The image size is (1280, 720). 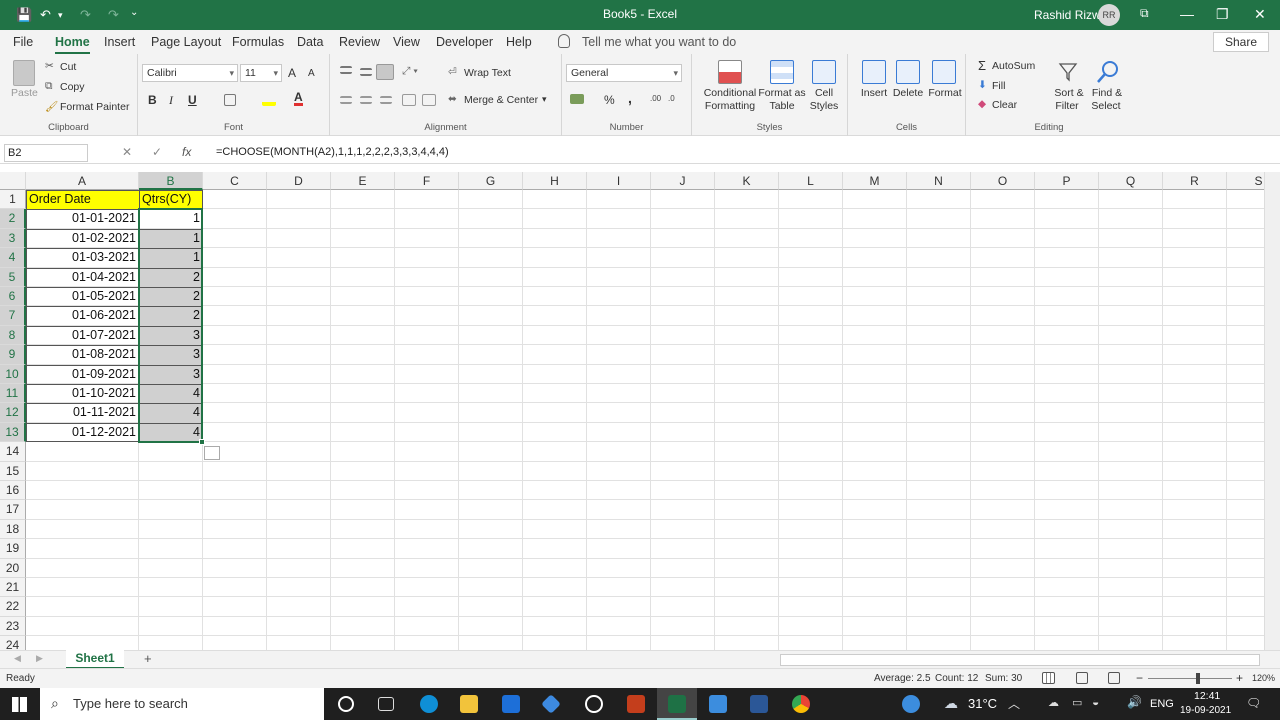 I want to click on cancel-formula-icon: ✕, so click(x=127, y=152).